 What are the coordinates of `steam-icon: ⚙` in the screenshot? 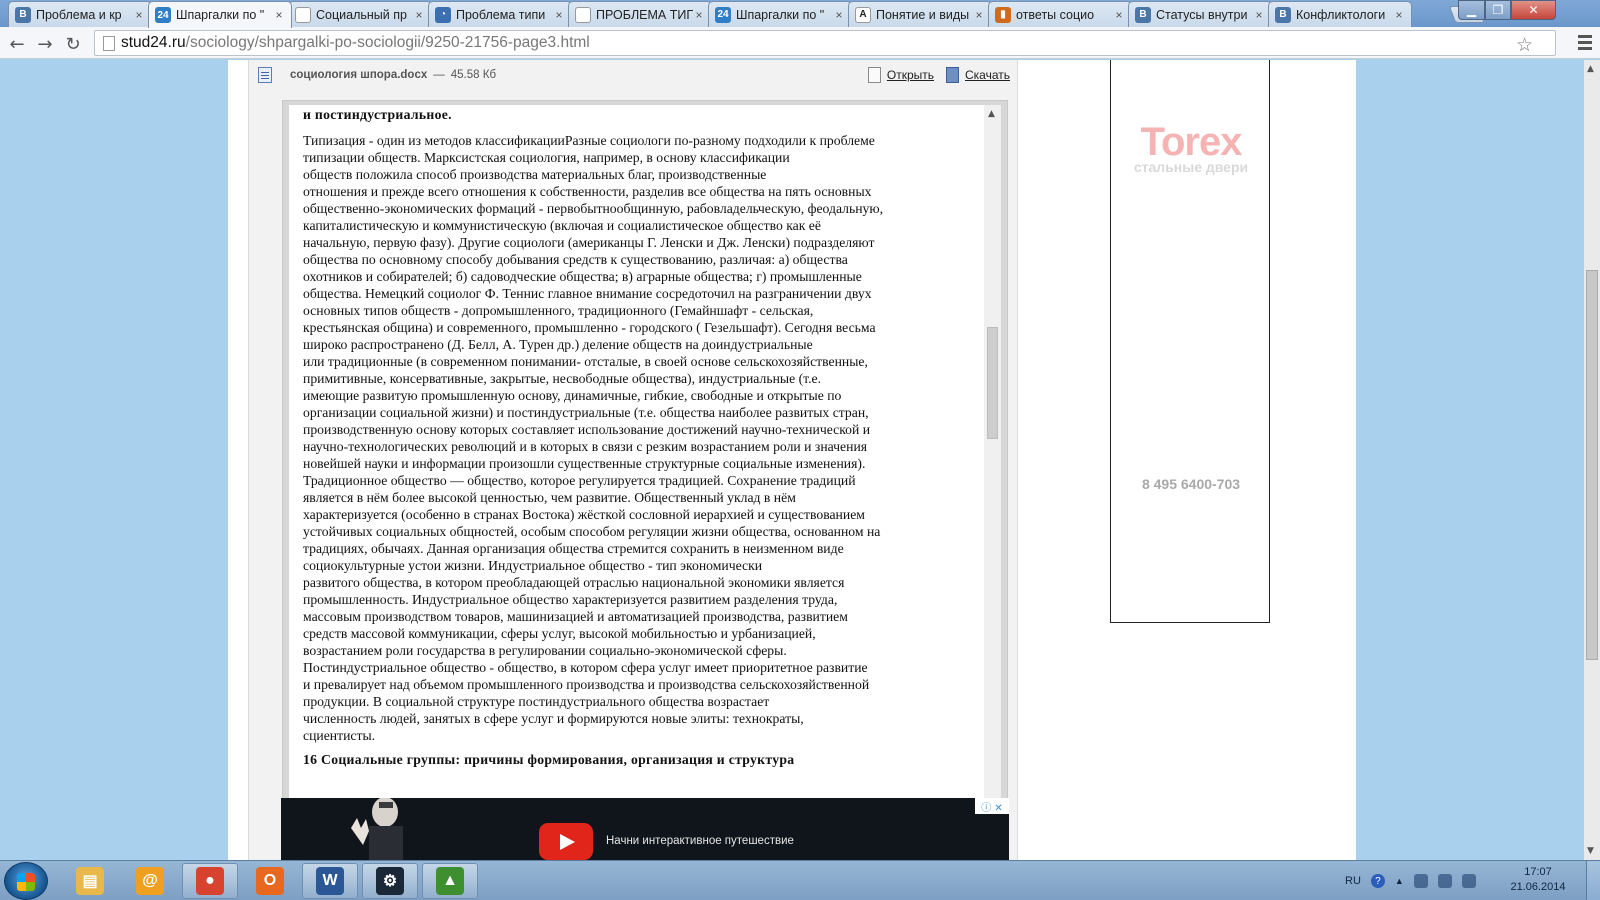 It's located at (390, 881).